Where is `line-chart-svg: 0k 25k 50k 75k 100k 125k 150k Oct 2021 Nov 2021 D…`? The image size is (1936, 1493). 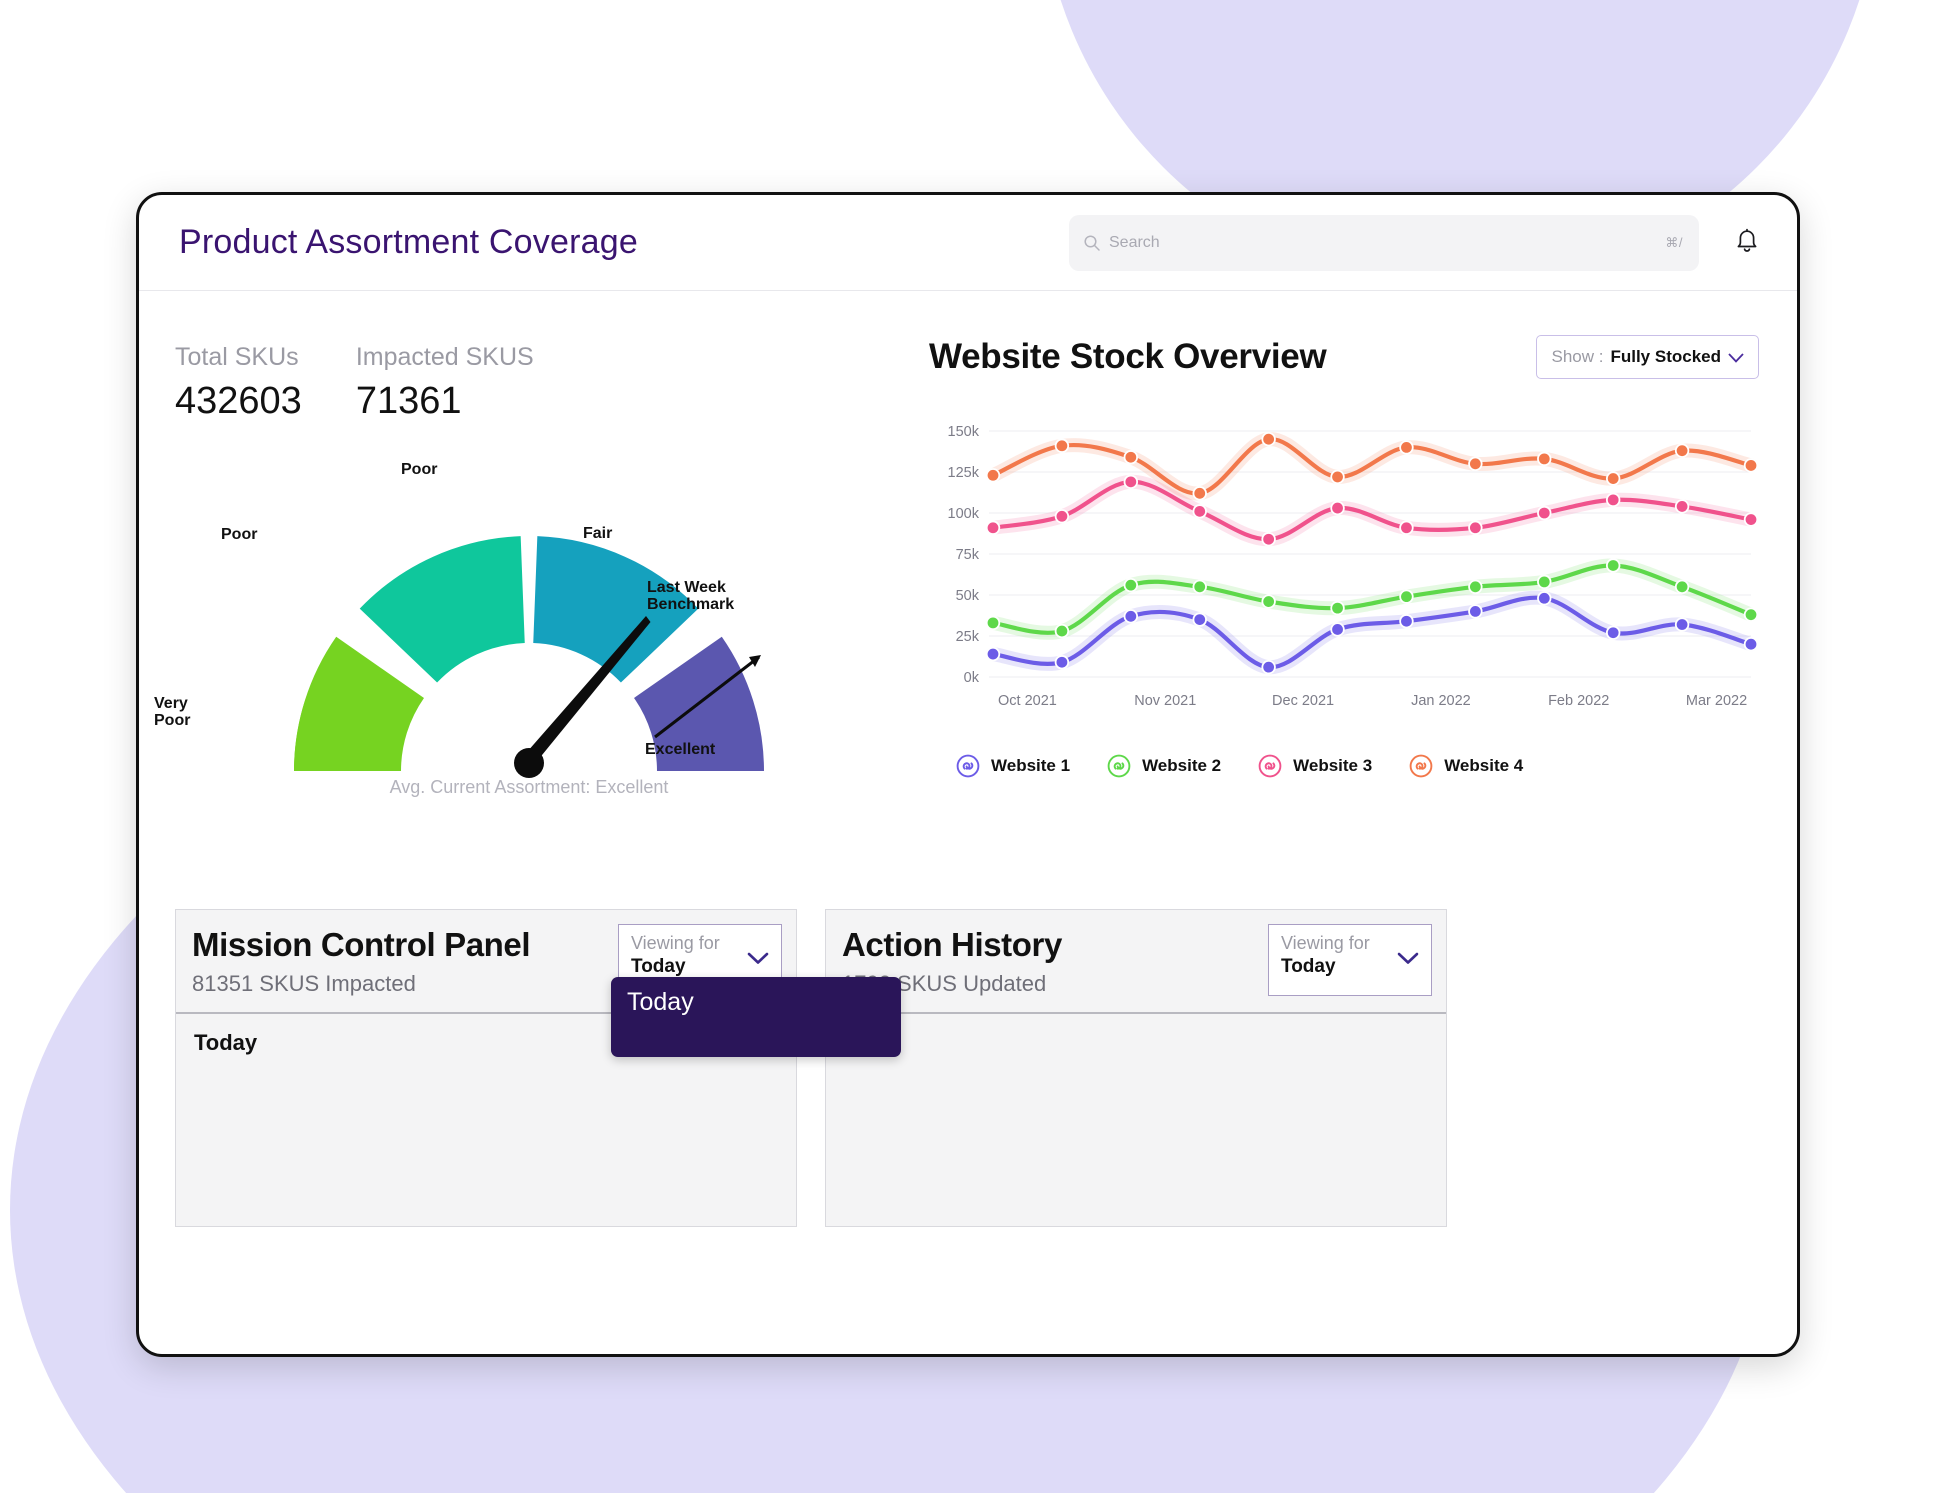 line-chart-svg: 0k 25k 50k 75k 100k 125k 150k Oct 2021 Nov 2021 D… is located at coordinates (1353, 566).